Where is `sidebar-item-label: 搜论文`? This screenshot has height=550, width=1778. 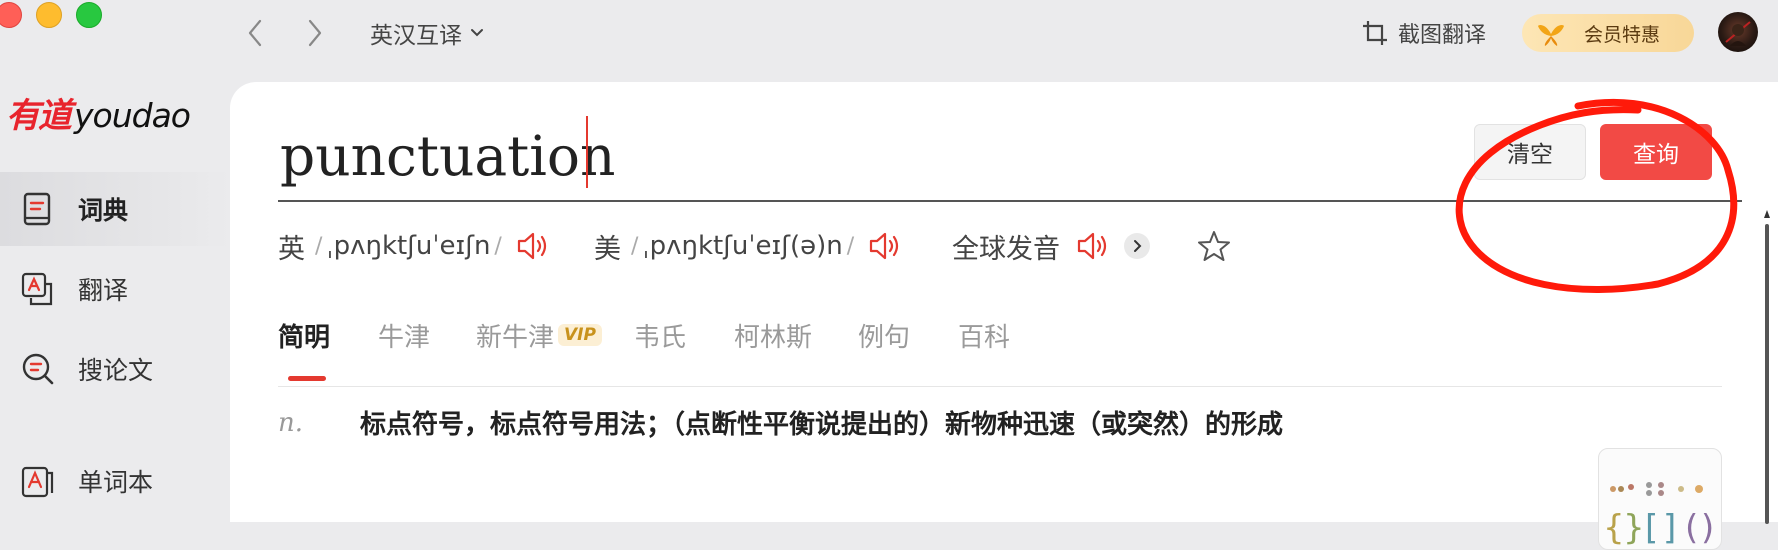 sidebar-item-label: 搜论文 is located at coordinates (116, 370).